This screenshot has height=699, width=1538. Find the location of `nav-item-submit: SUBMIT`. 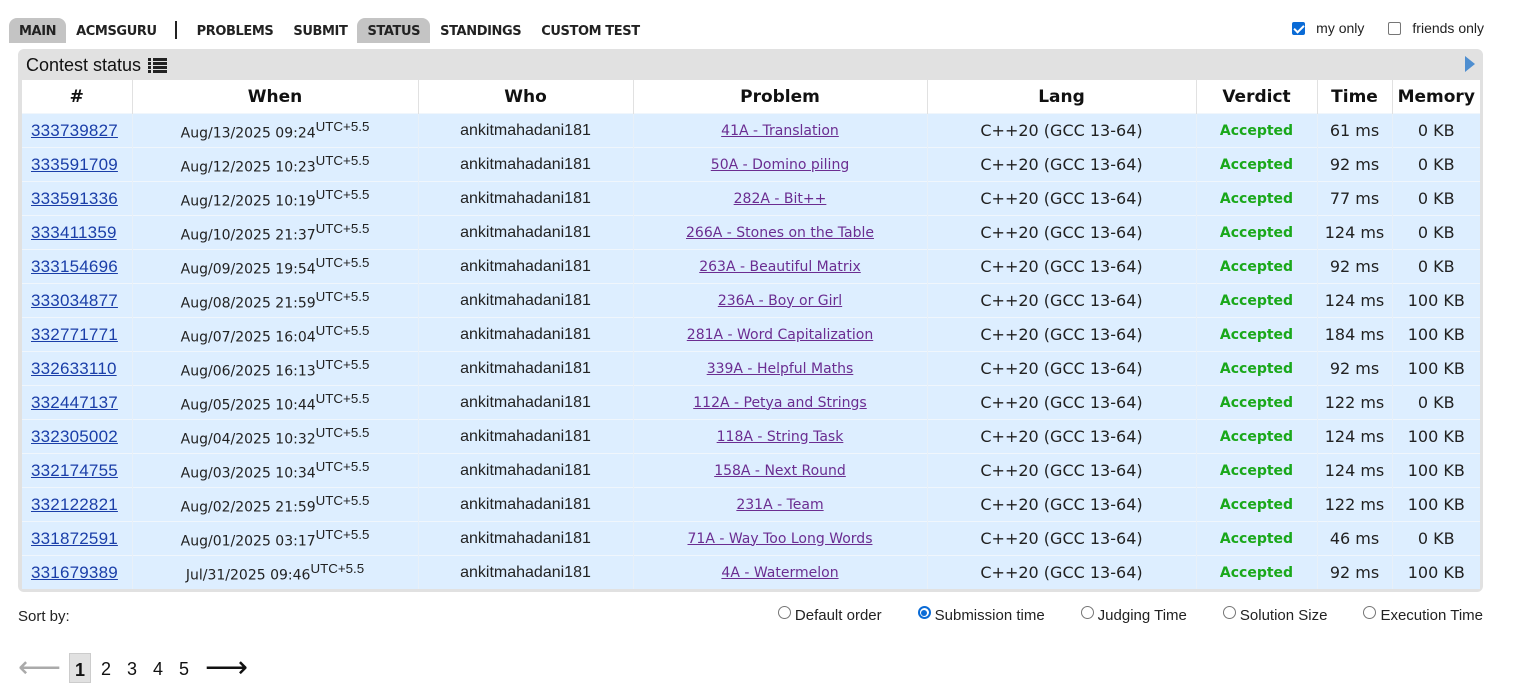

nav-item-submit: SUBMIT is located at coordinates (320, 30).